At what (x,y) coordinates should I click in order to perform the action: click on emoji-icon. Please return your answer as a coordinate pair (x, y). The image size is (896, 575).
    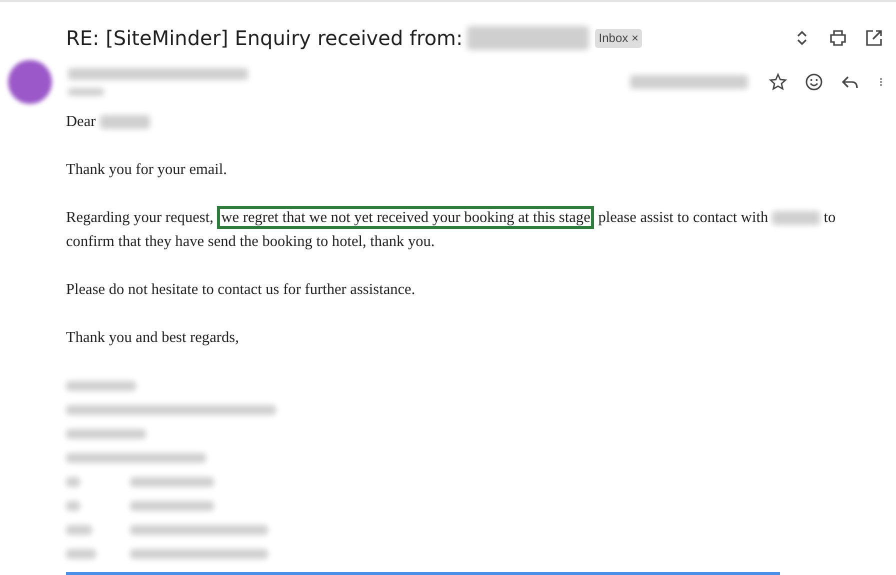
    Looking at the image, I should click on (814, 82).